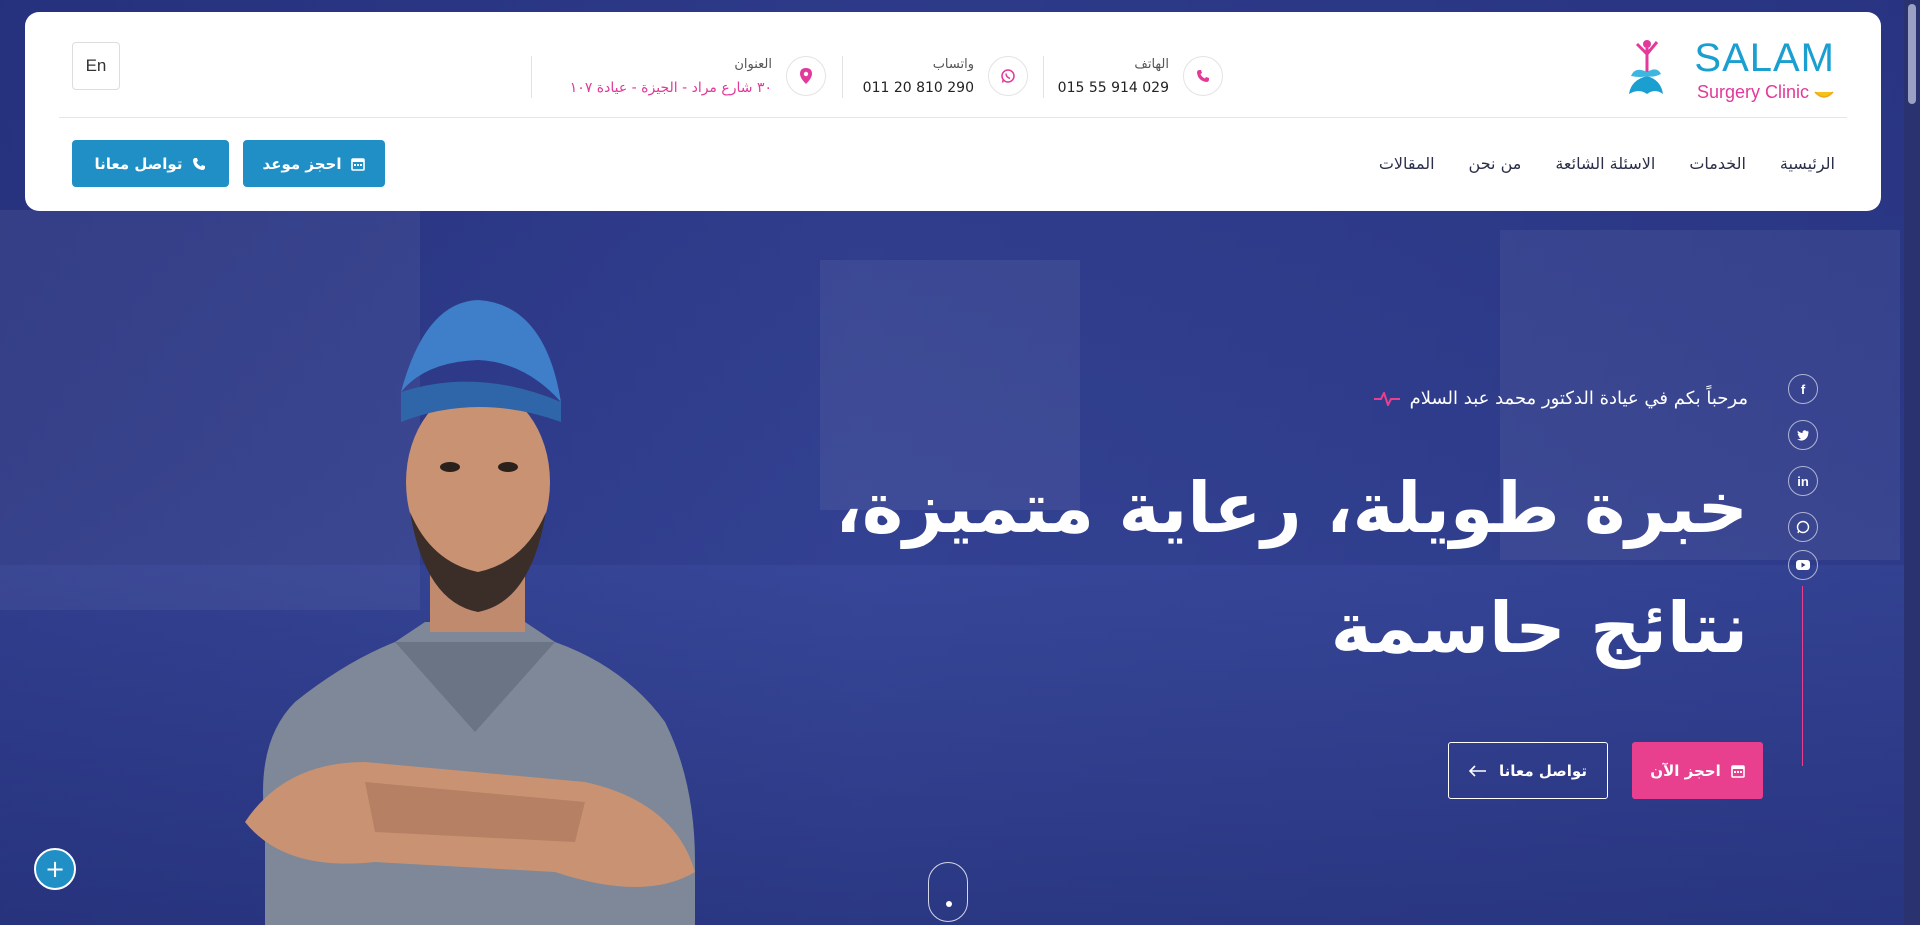 This screenshot has height=925, width=1920. What do you see at coordinates (1386, 398) in the screenshot?
I see `heartbeat-icon` at bounding box center [1386, 398].